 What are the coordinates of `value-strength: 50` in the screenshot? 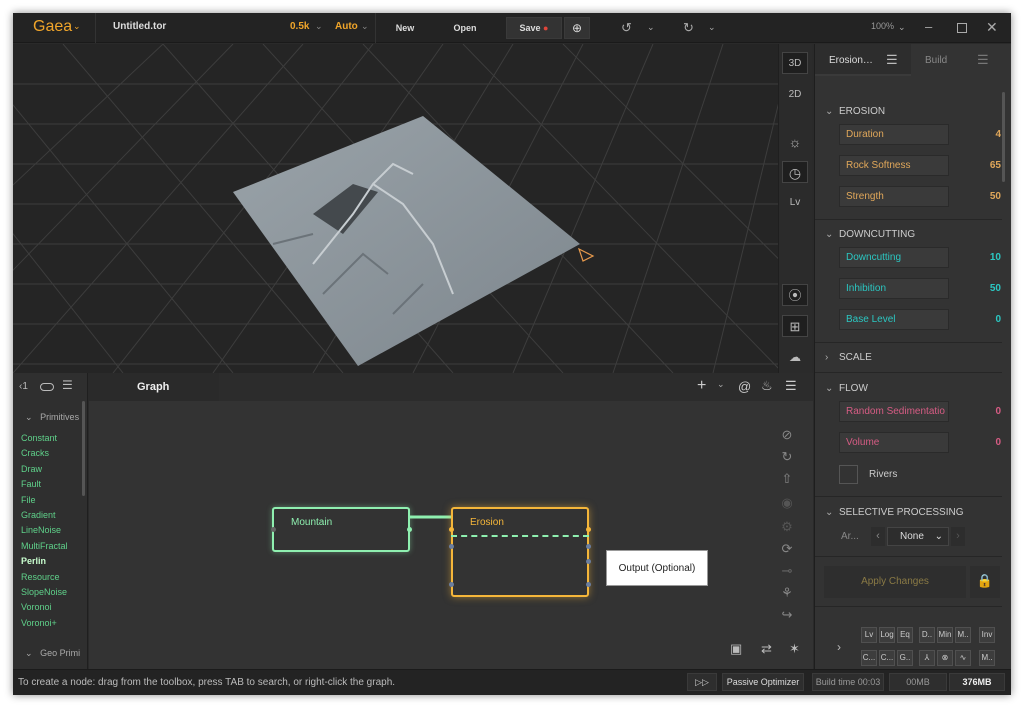 It's located at (982, 196).